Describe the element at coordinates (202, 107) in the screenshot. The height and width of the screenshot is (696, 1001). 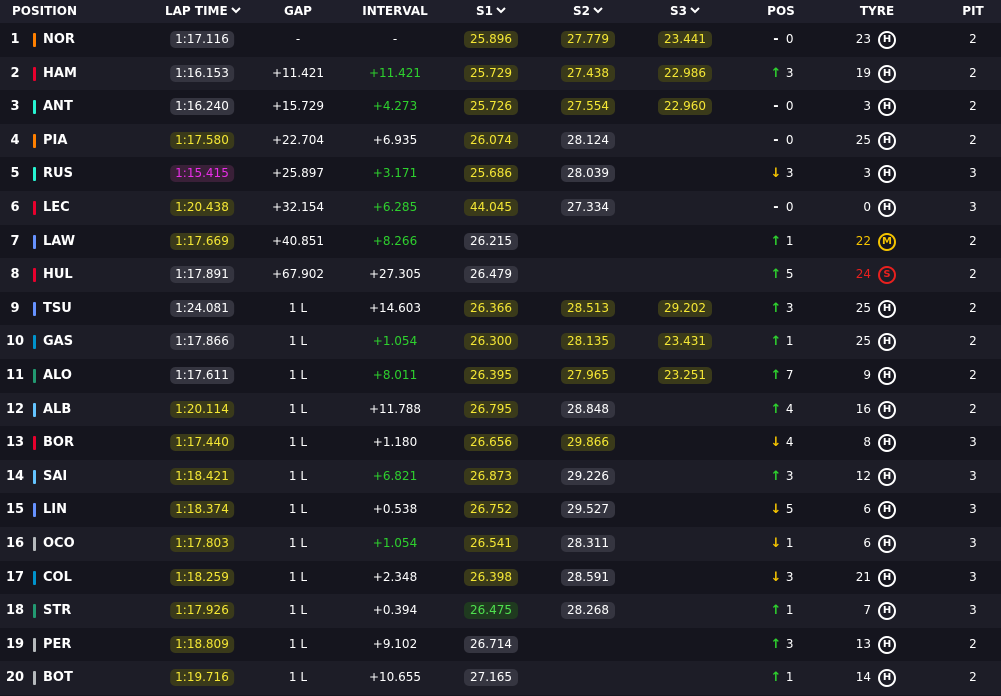
I see `lap-time-cell: 1:16.240` at that location.